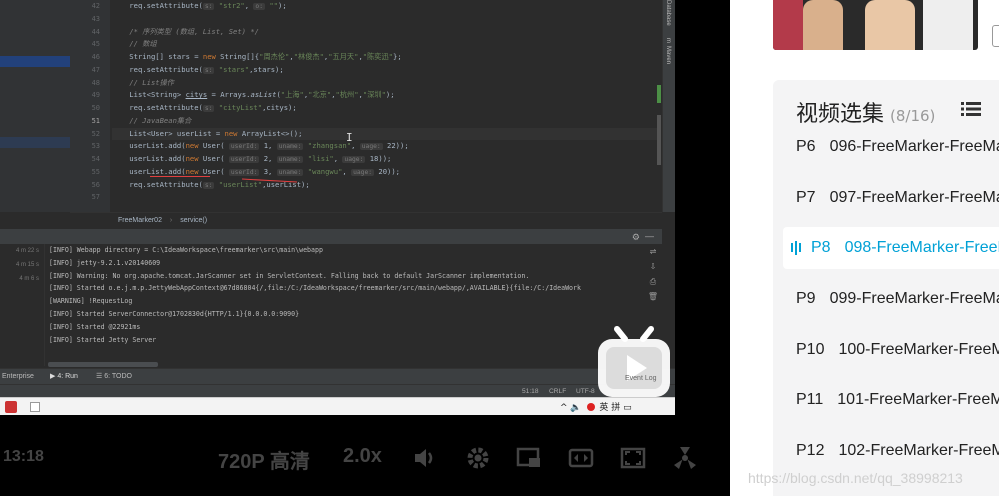 This screenshot has height=496, width=999. What do you see at coordinates (891, 400) in the screenshot?
I see `episode-item: P11 101-FreeMarker-FreeMarker` at bounding box center [891, 400].